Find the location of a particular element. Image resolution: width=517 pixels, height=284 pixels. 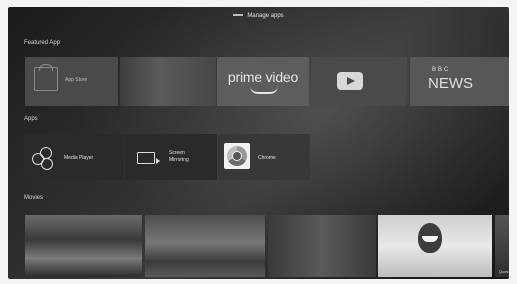

app-media-player: Media Player is located at coordinates (74, 157).